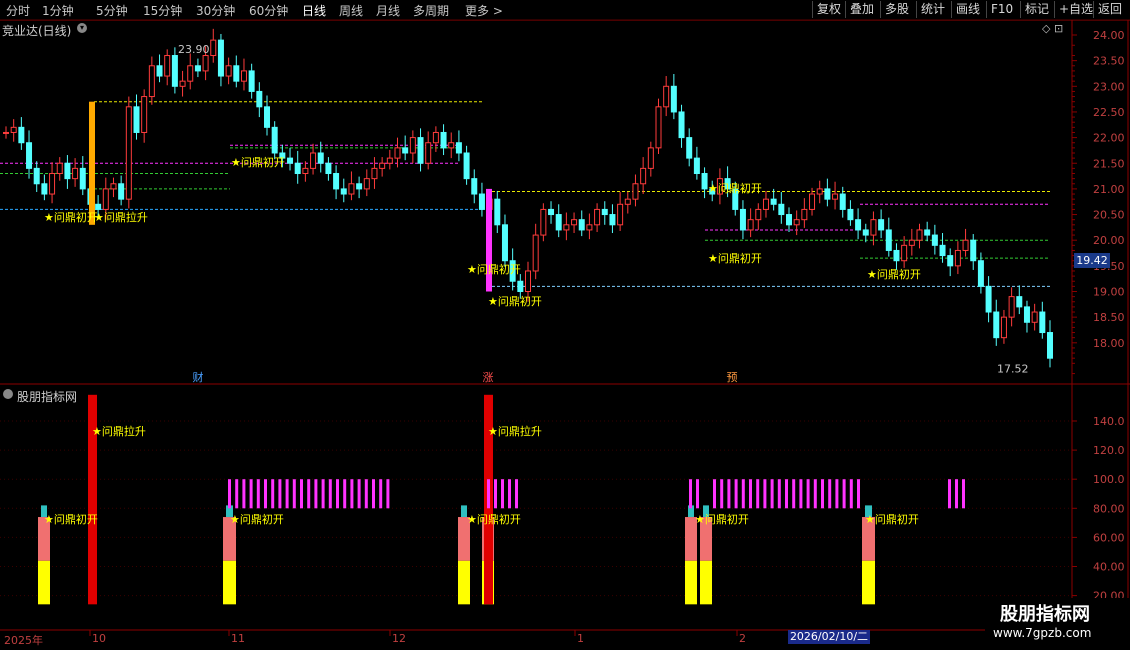  I want to click on draw-line-button: 画线, so click(967, 9).